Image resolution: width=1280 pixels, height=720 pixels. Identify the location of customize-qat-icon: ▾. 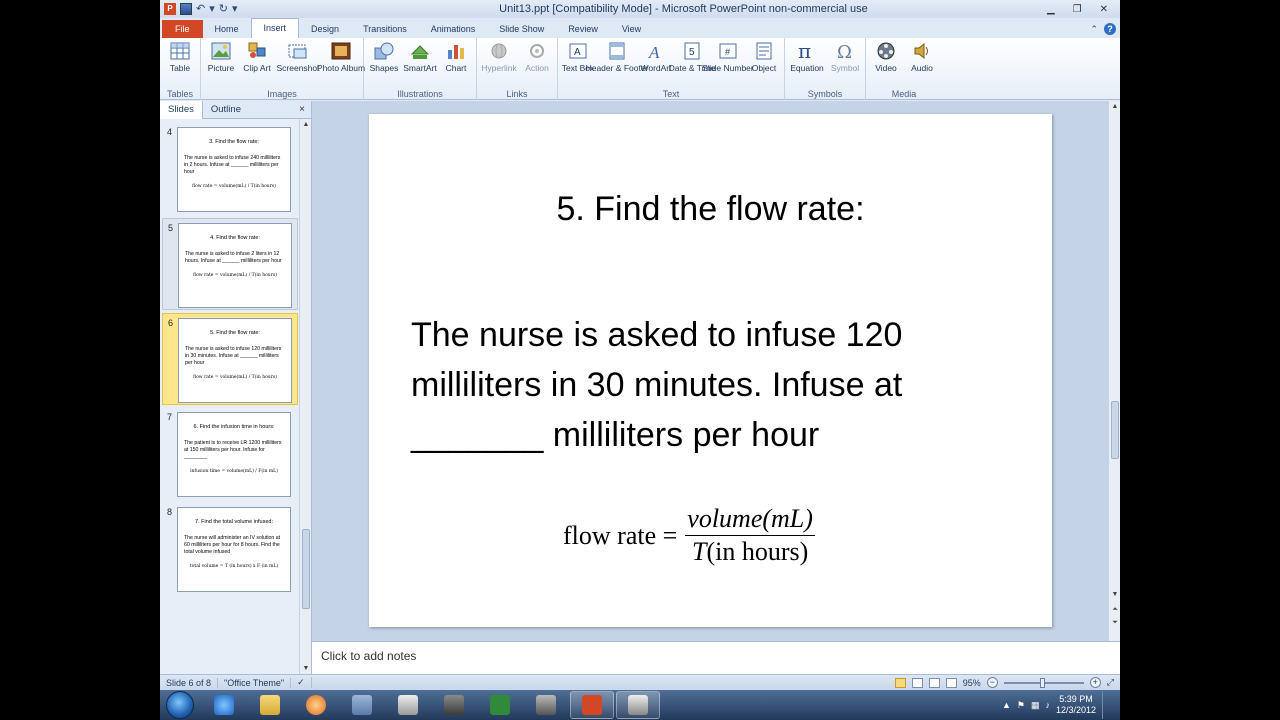
(235, 9).